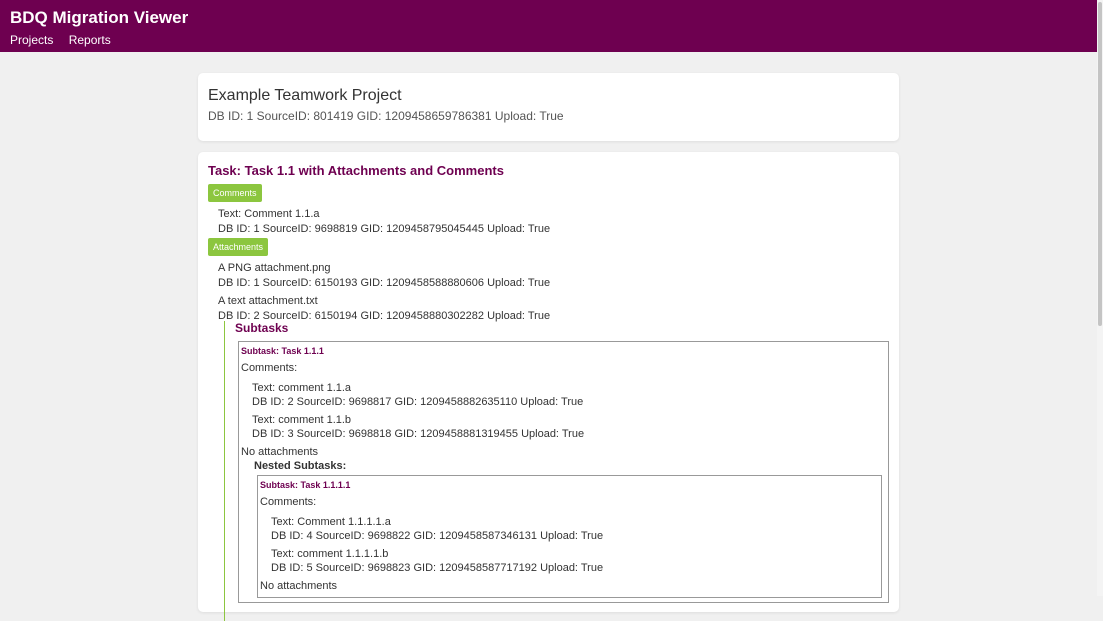 This screenshot has width=1103, height=621. Describe the element at coordinates (299, 586) in the screenshot. I see `nested-attachments-label: No attachments` at that location.